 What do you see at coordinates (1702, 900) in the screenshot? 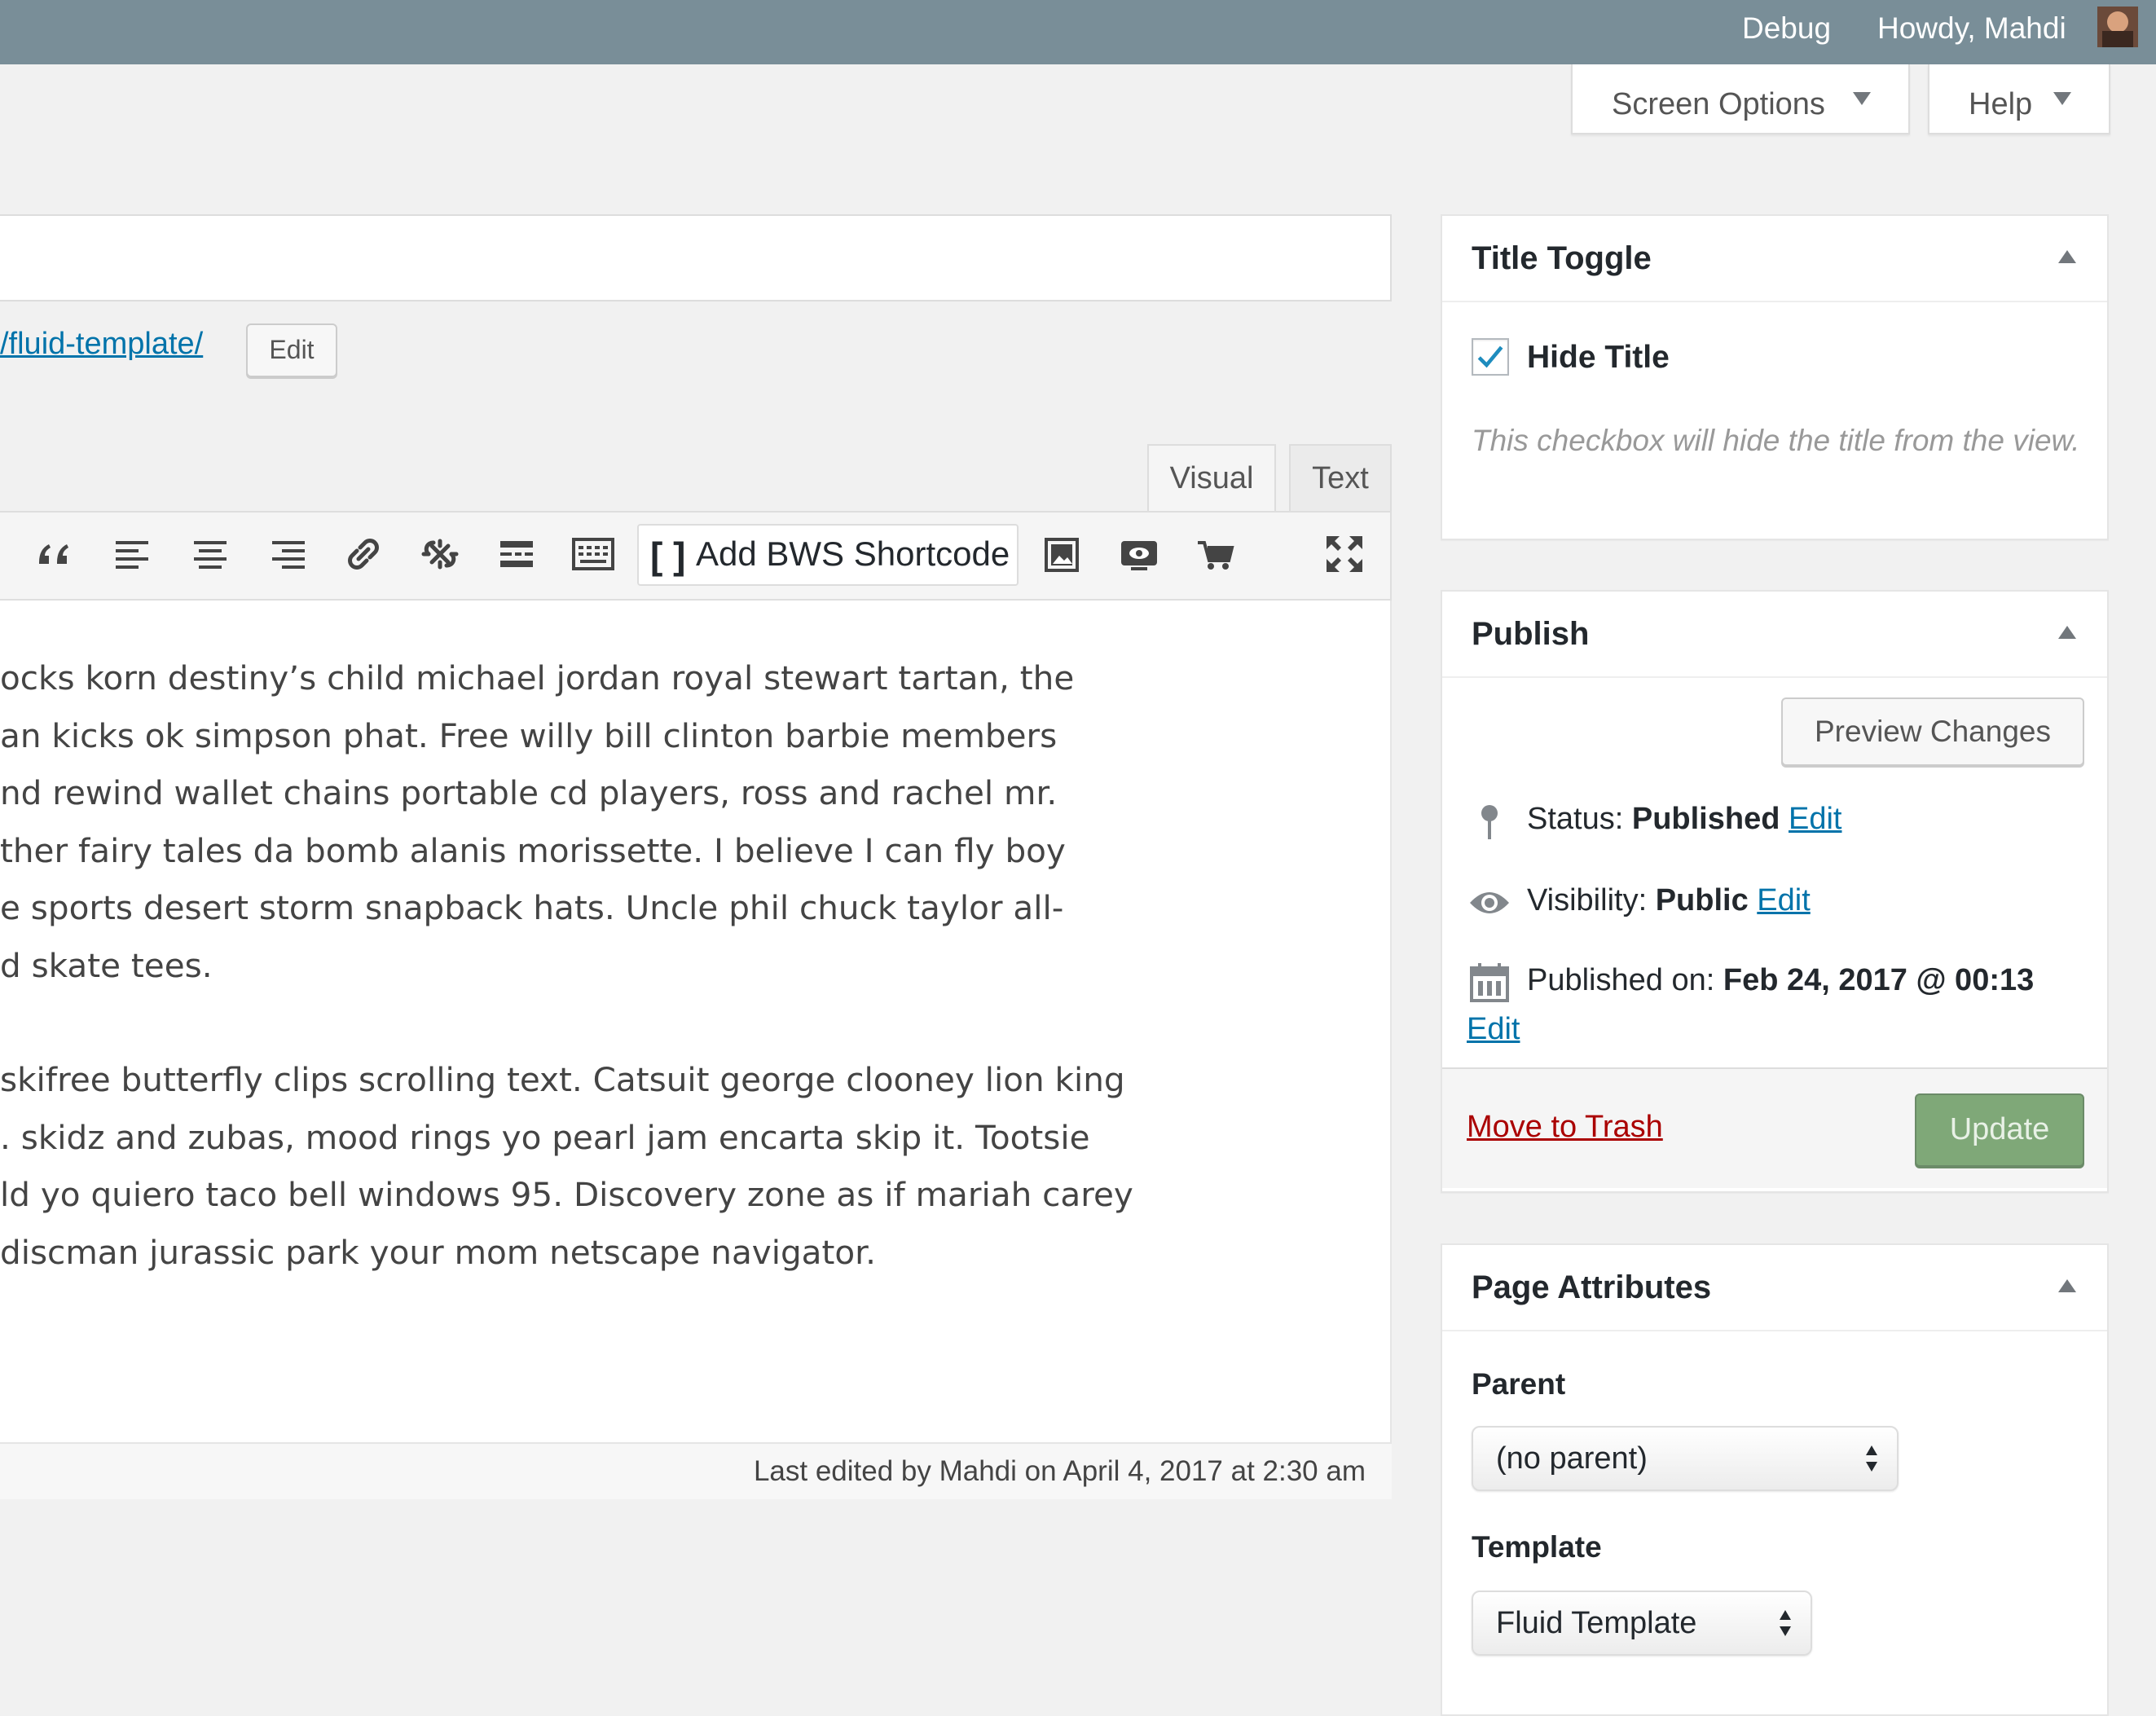
I see `visibility-value: Public` at bounding box center [1702, 900].